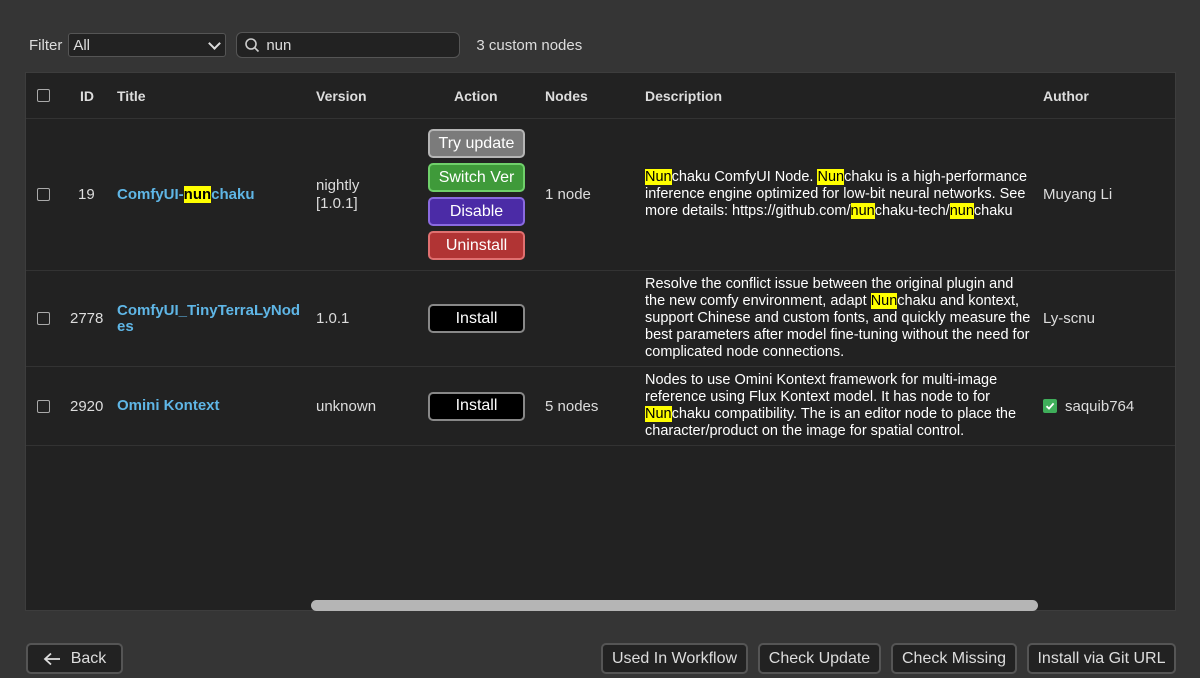 This screenshot has height=678, width=1200. Describe the element at coordinates (131, 95) in the screenshot. I see `col-title: Title` at that location.